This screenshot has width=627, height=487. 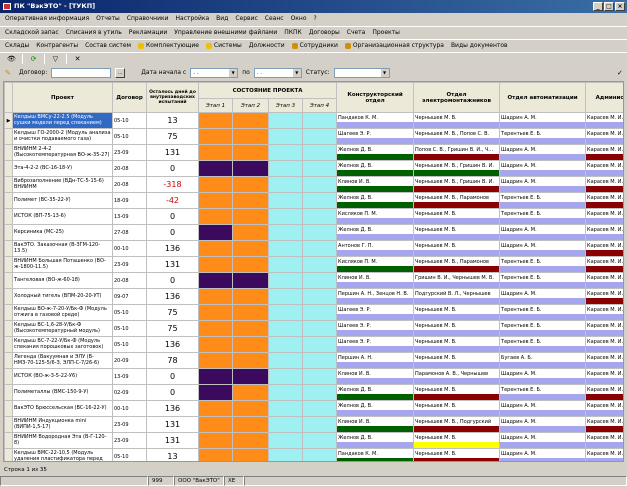 I want to click on quick-link: Списания в утиль, so click(x=94, y=32).